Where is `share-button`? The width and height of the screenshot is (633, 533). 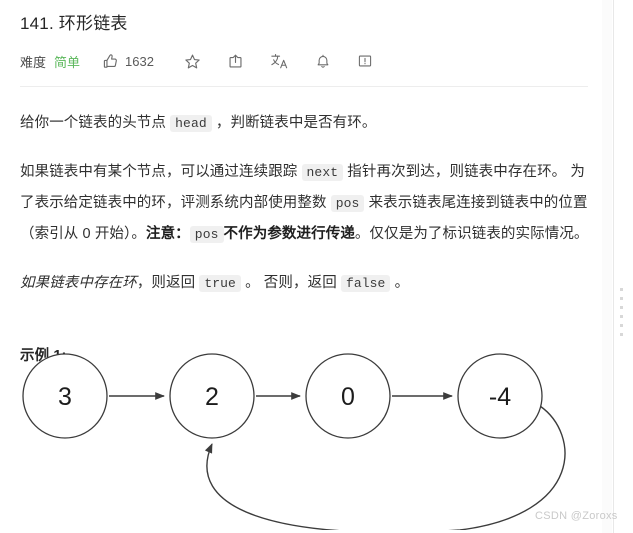
share-button is located at coordinates (235, 61).